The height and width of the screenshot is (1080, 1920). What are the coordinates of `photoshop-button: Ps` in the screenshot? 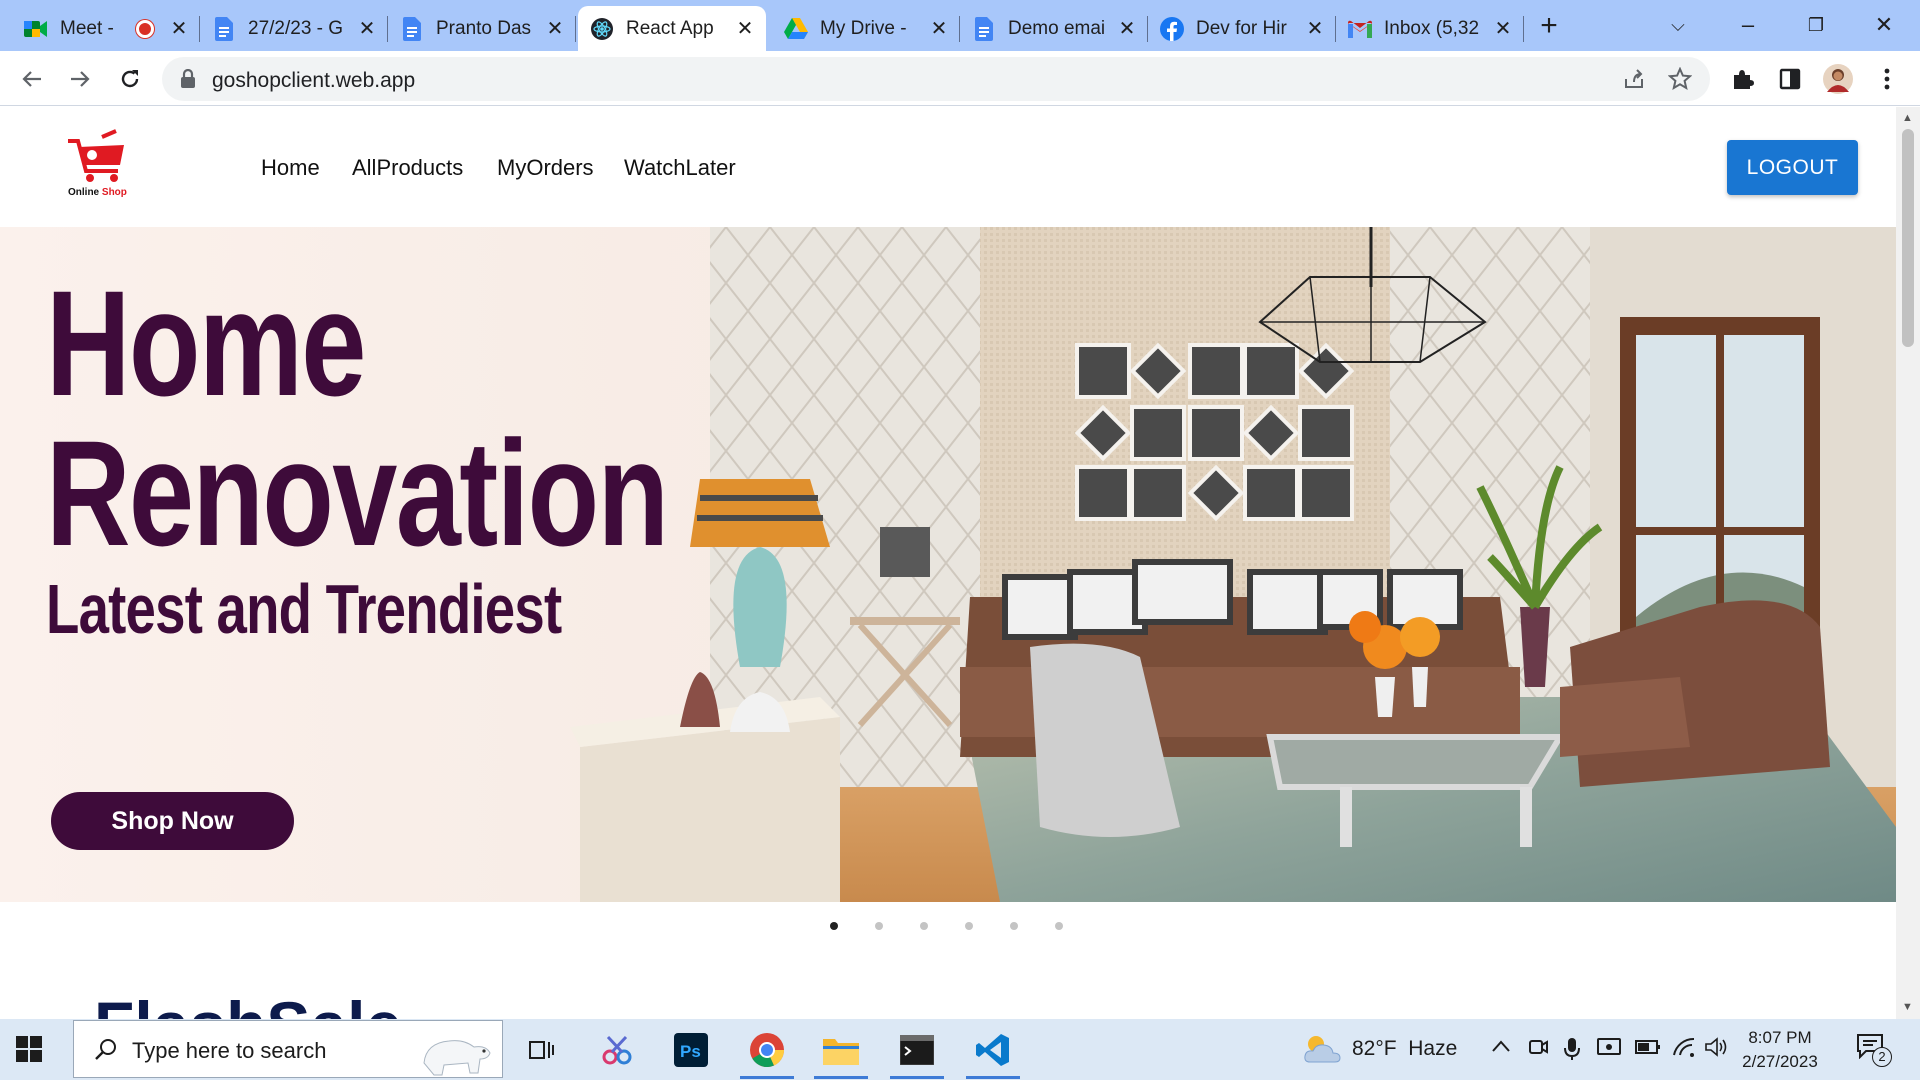 It's located at (691, 1050).